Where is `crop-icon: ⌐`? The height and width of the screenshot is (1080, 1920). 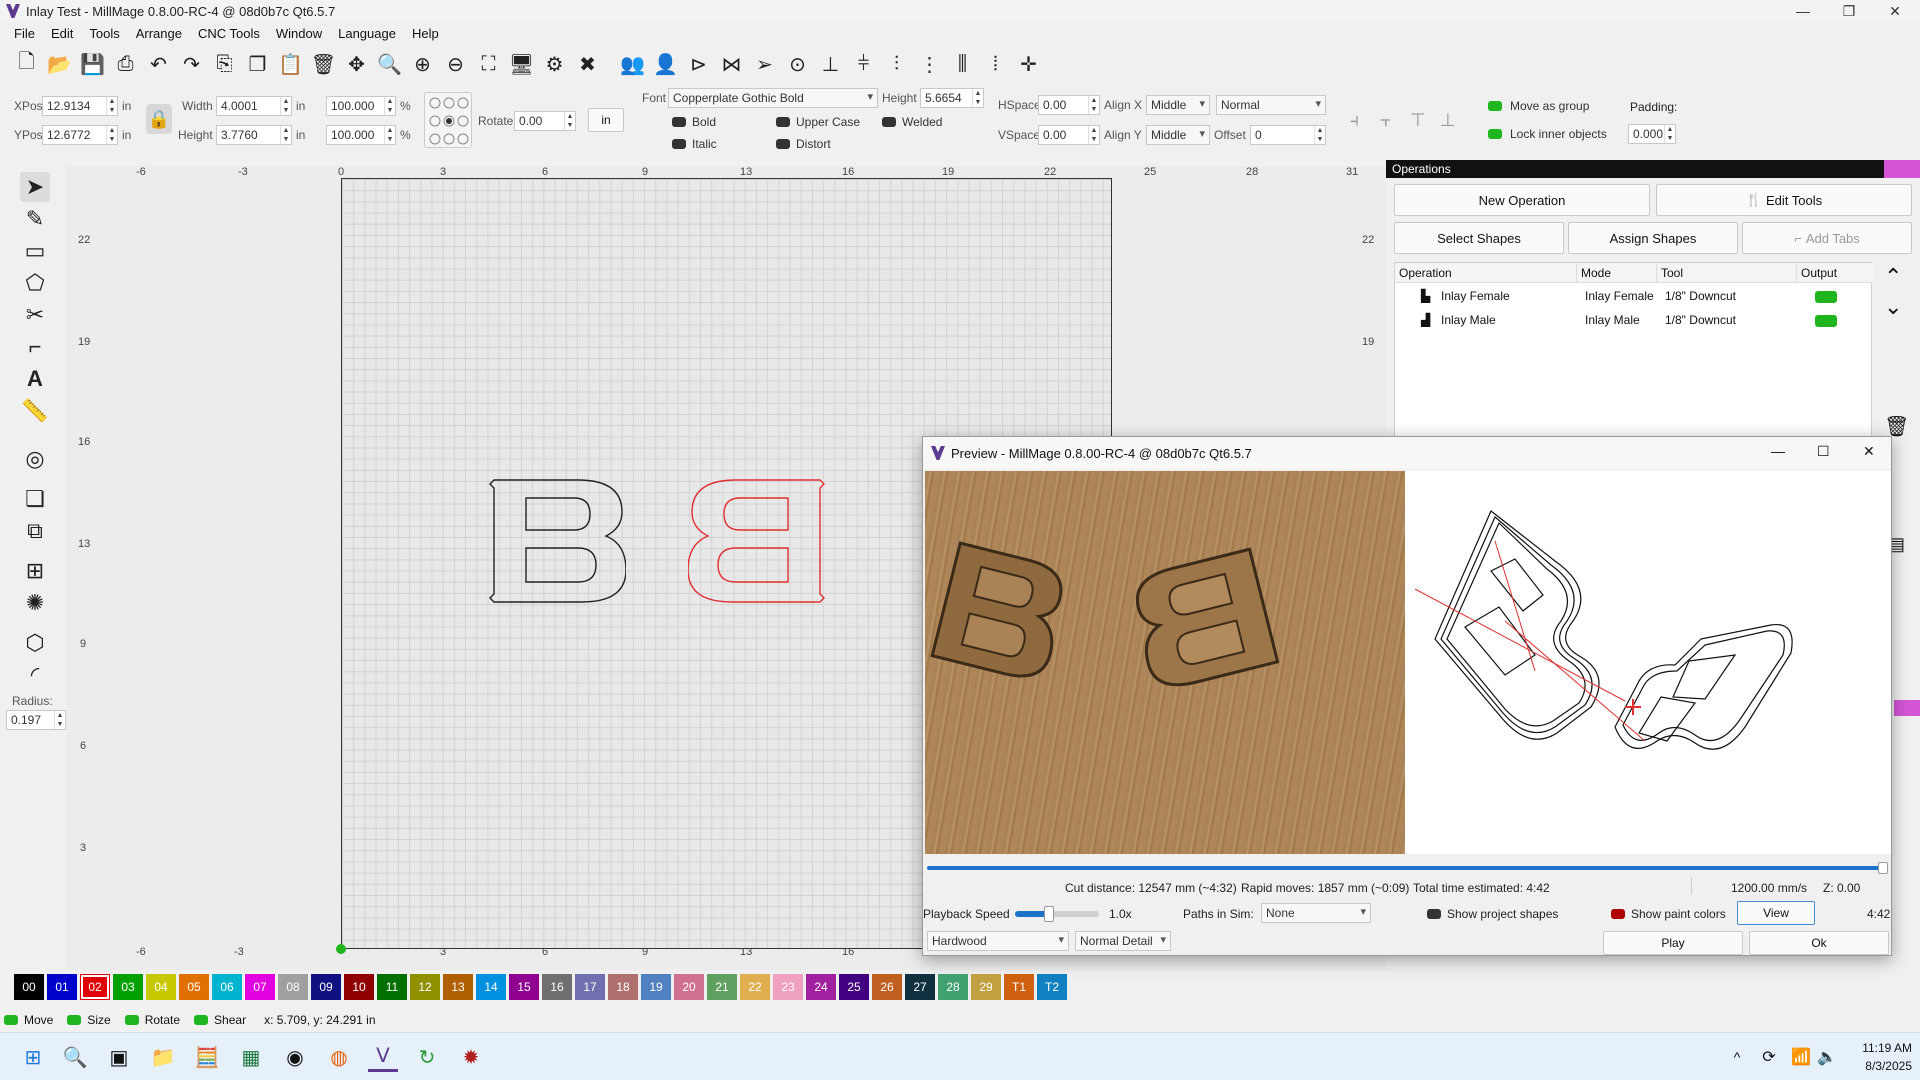 crop-icon: ⌐ is located at coordinates (35, 347).